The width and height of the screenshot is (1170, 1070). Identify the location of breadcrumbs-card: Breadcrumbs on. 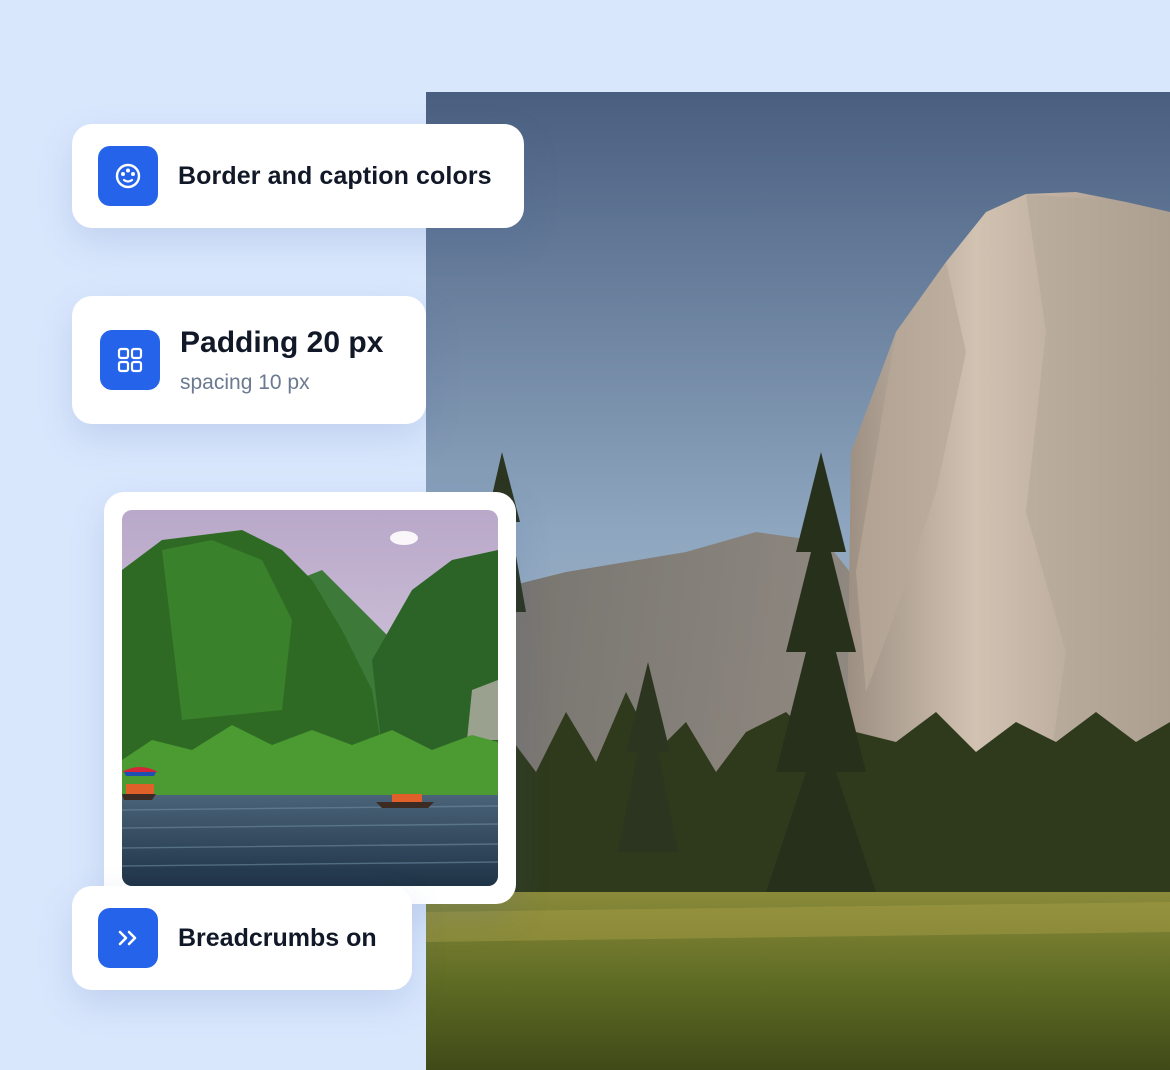
(242, 938).